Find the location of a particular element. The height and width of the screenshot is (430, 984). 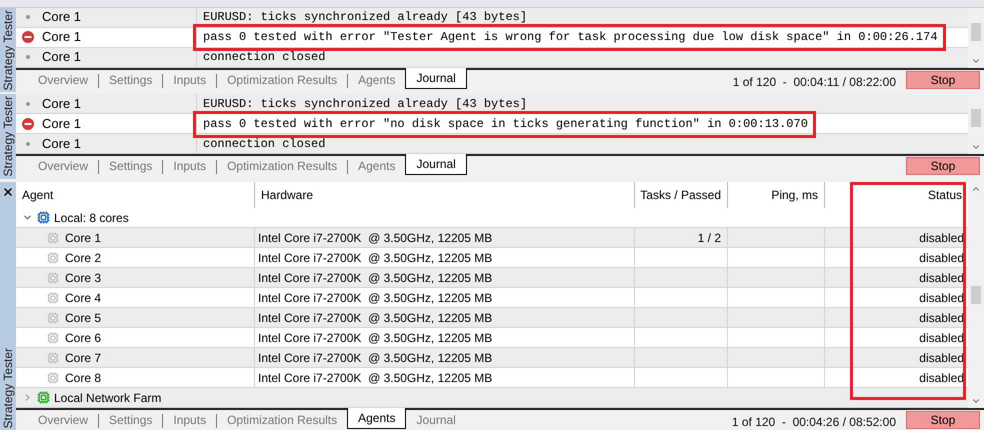

log-message: pass 0 tested with error "no disk space in ticks generating function" in 0:00:13.070 is located at coordinates (505, 124).